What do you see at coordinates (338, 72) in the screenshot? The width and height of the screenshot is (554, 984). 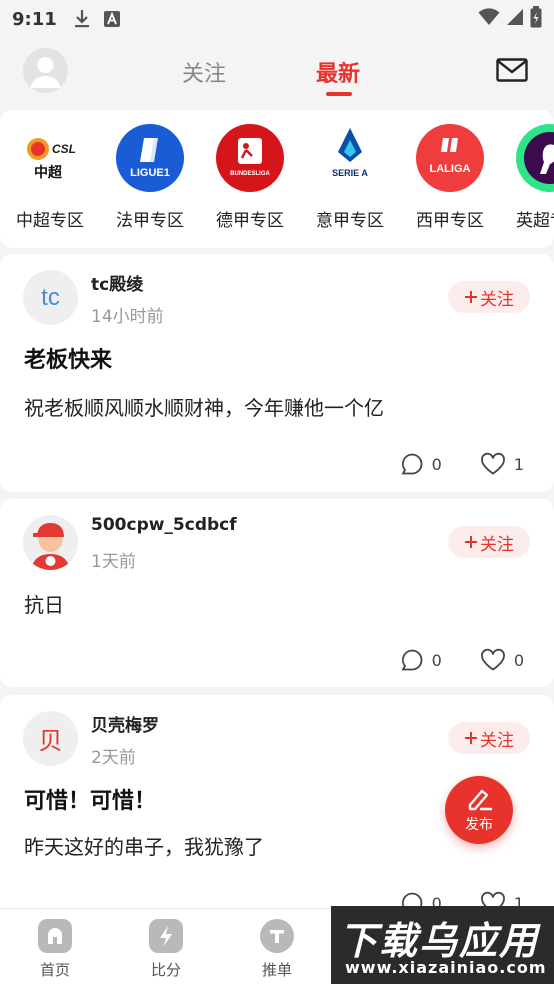 I see `tab-latest: 最新` at bounding box center [338, 72].